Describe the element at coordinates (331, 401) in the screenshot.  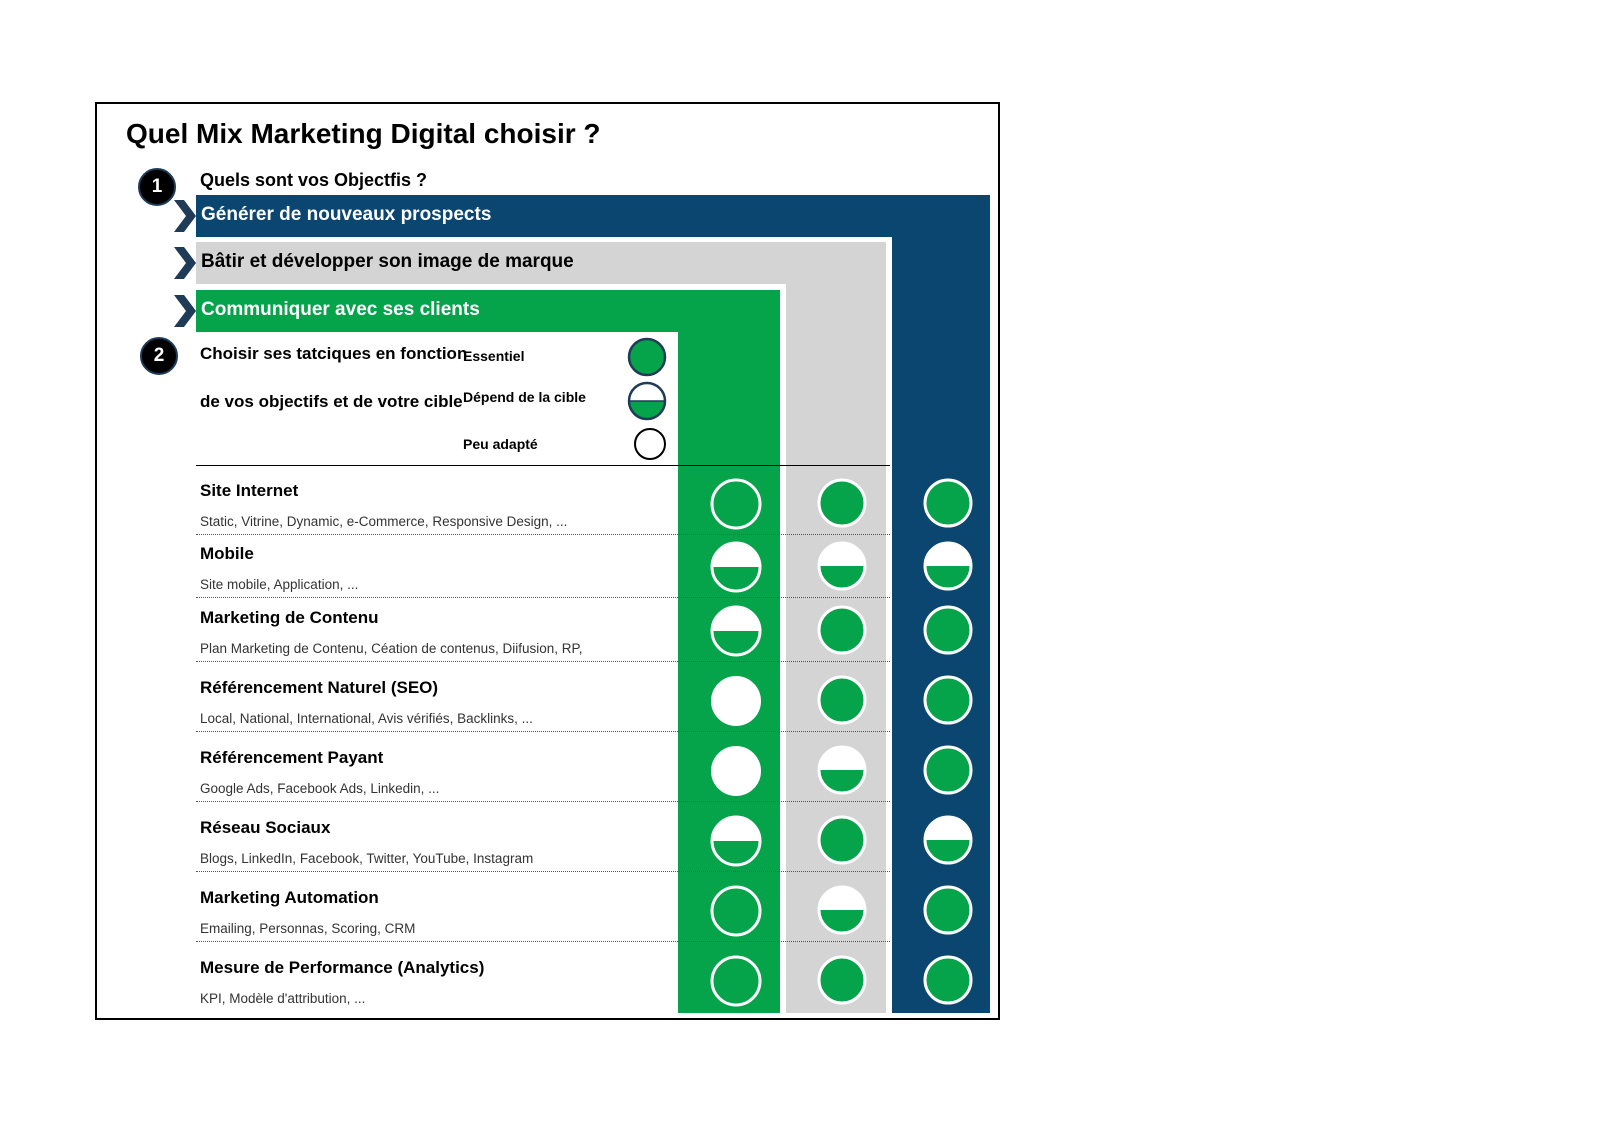
I see `step-2-line2: de vos objectifs et de votre cible` at that location.